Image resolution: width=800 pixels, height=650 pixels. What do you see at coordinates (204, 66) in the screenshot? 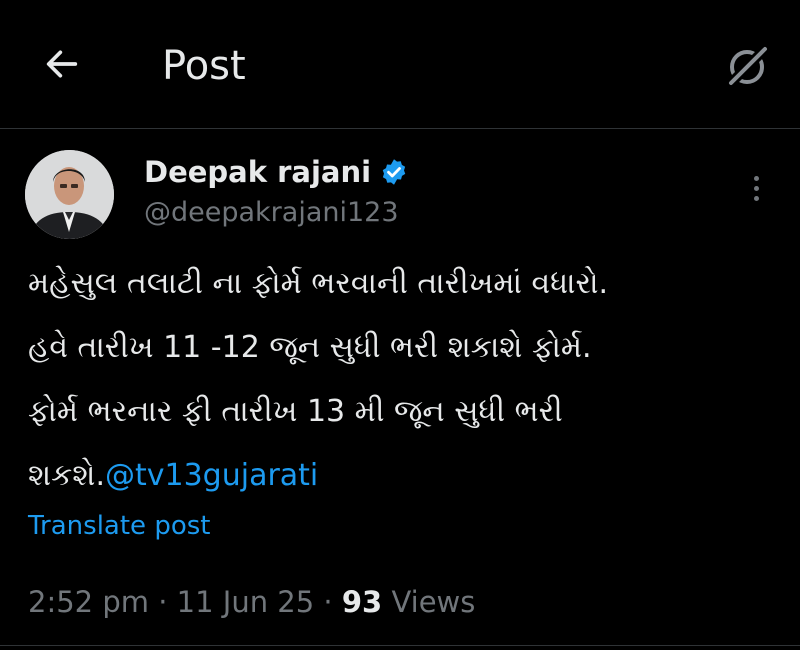
I see `page-title: Post` at bounding box center [204, 66].